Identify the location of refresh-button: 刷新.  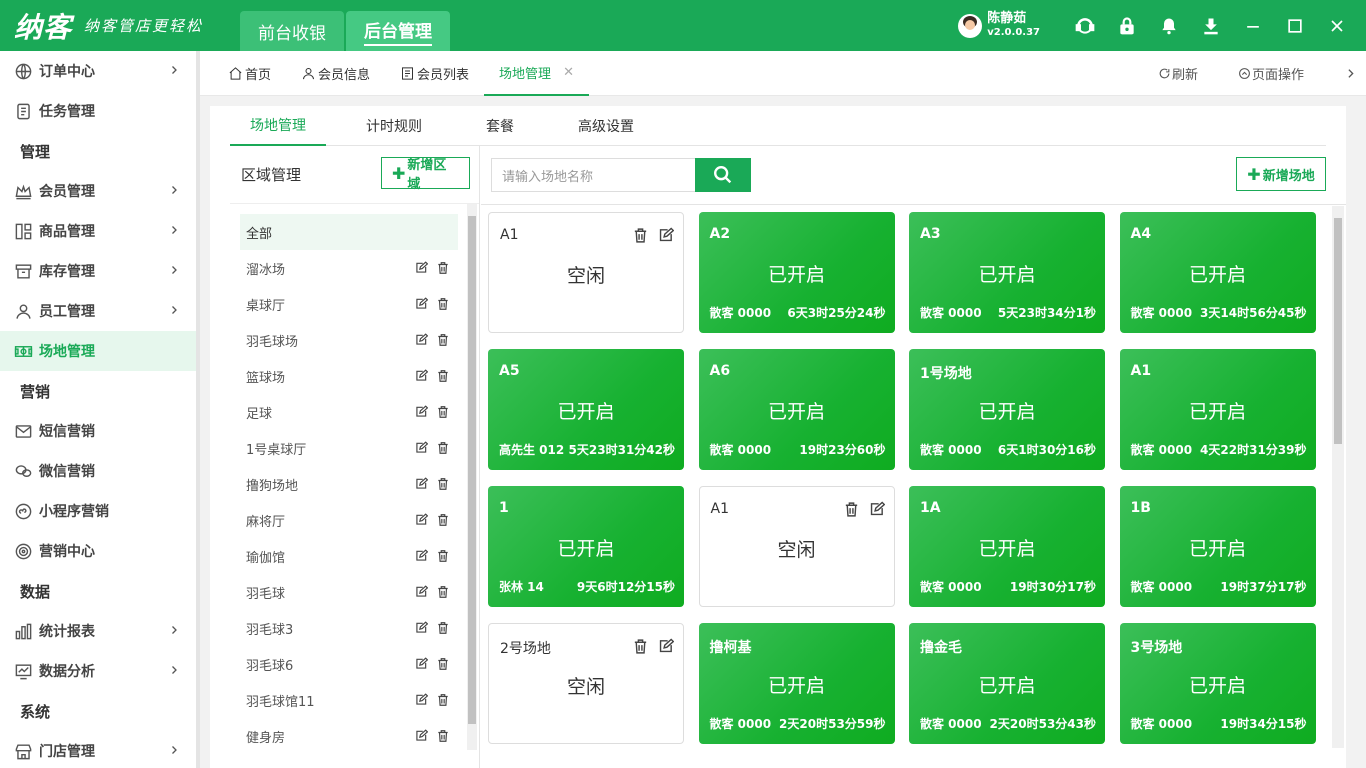
(1188, 73).